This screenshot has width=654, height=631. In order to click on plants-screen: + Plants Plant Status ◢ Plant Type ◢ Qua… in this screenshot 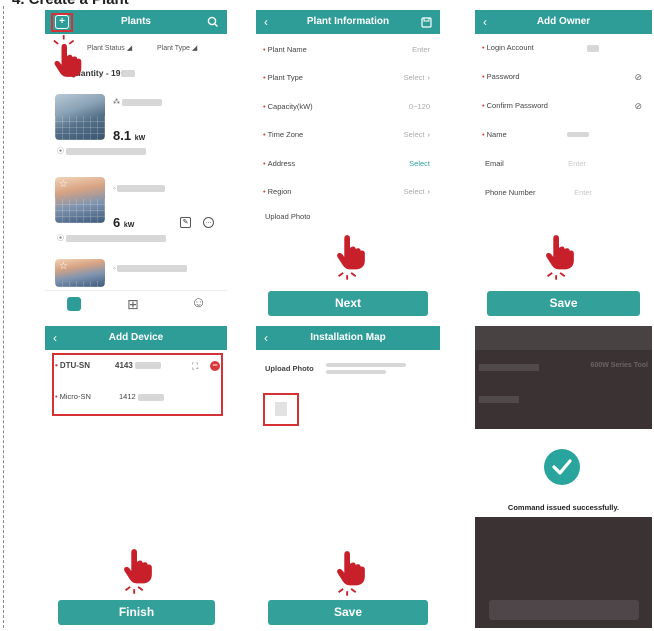, I will do `click(136, 163)`.